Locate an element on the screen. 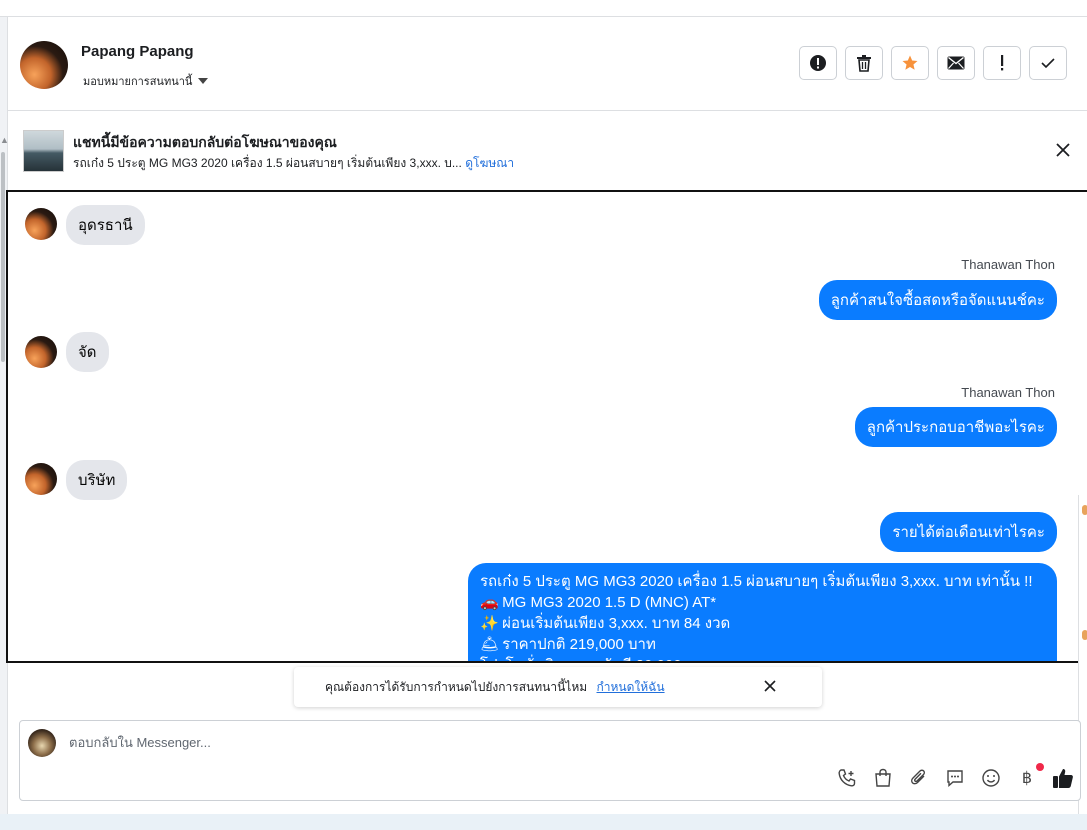 The width and height of the screenshot is (1087, 830). sparkles-icon: ✨ is located at coordinates (489, 623).